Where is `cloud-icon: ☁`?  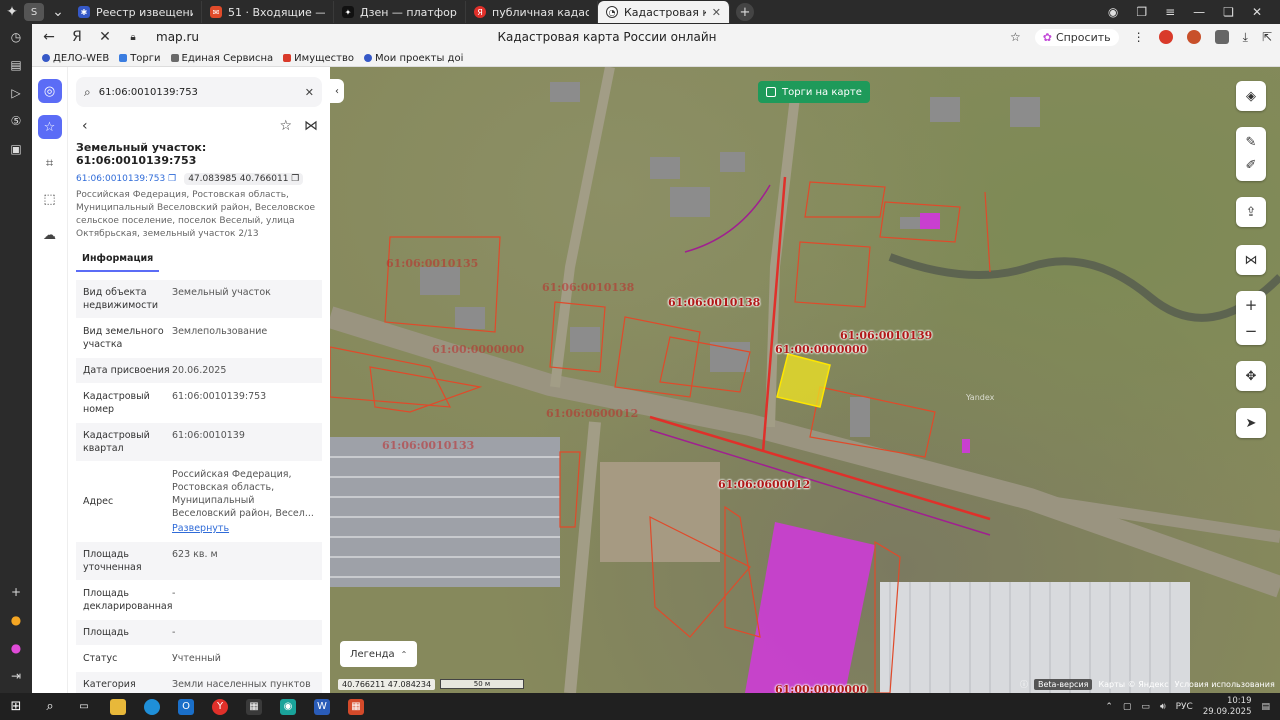 cloud-icon: ☁ is located at coordinates (50, 235).